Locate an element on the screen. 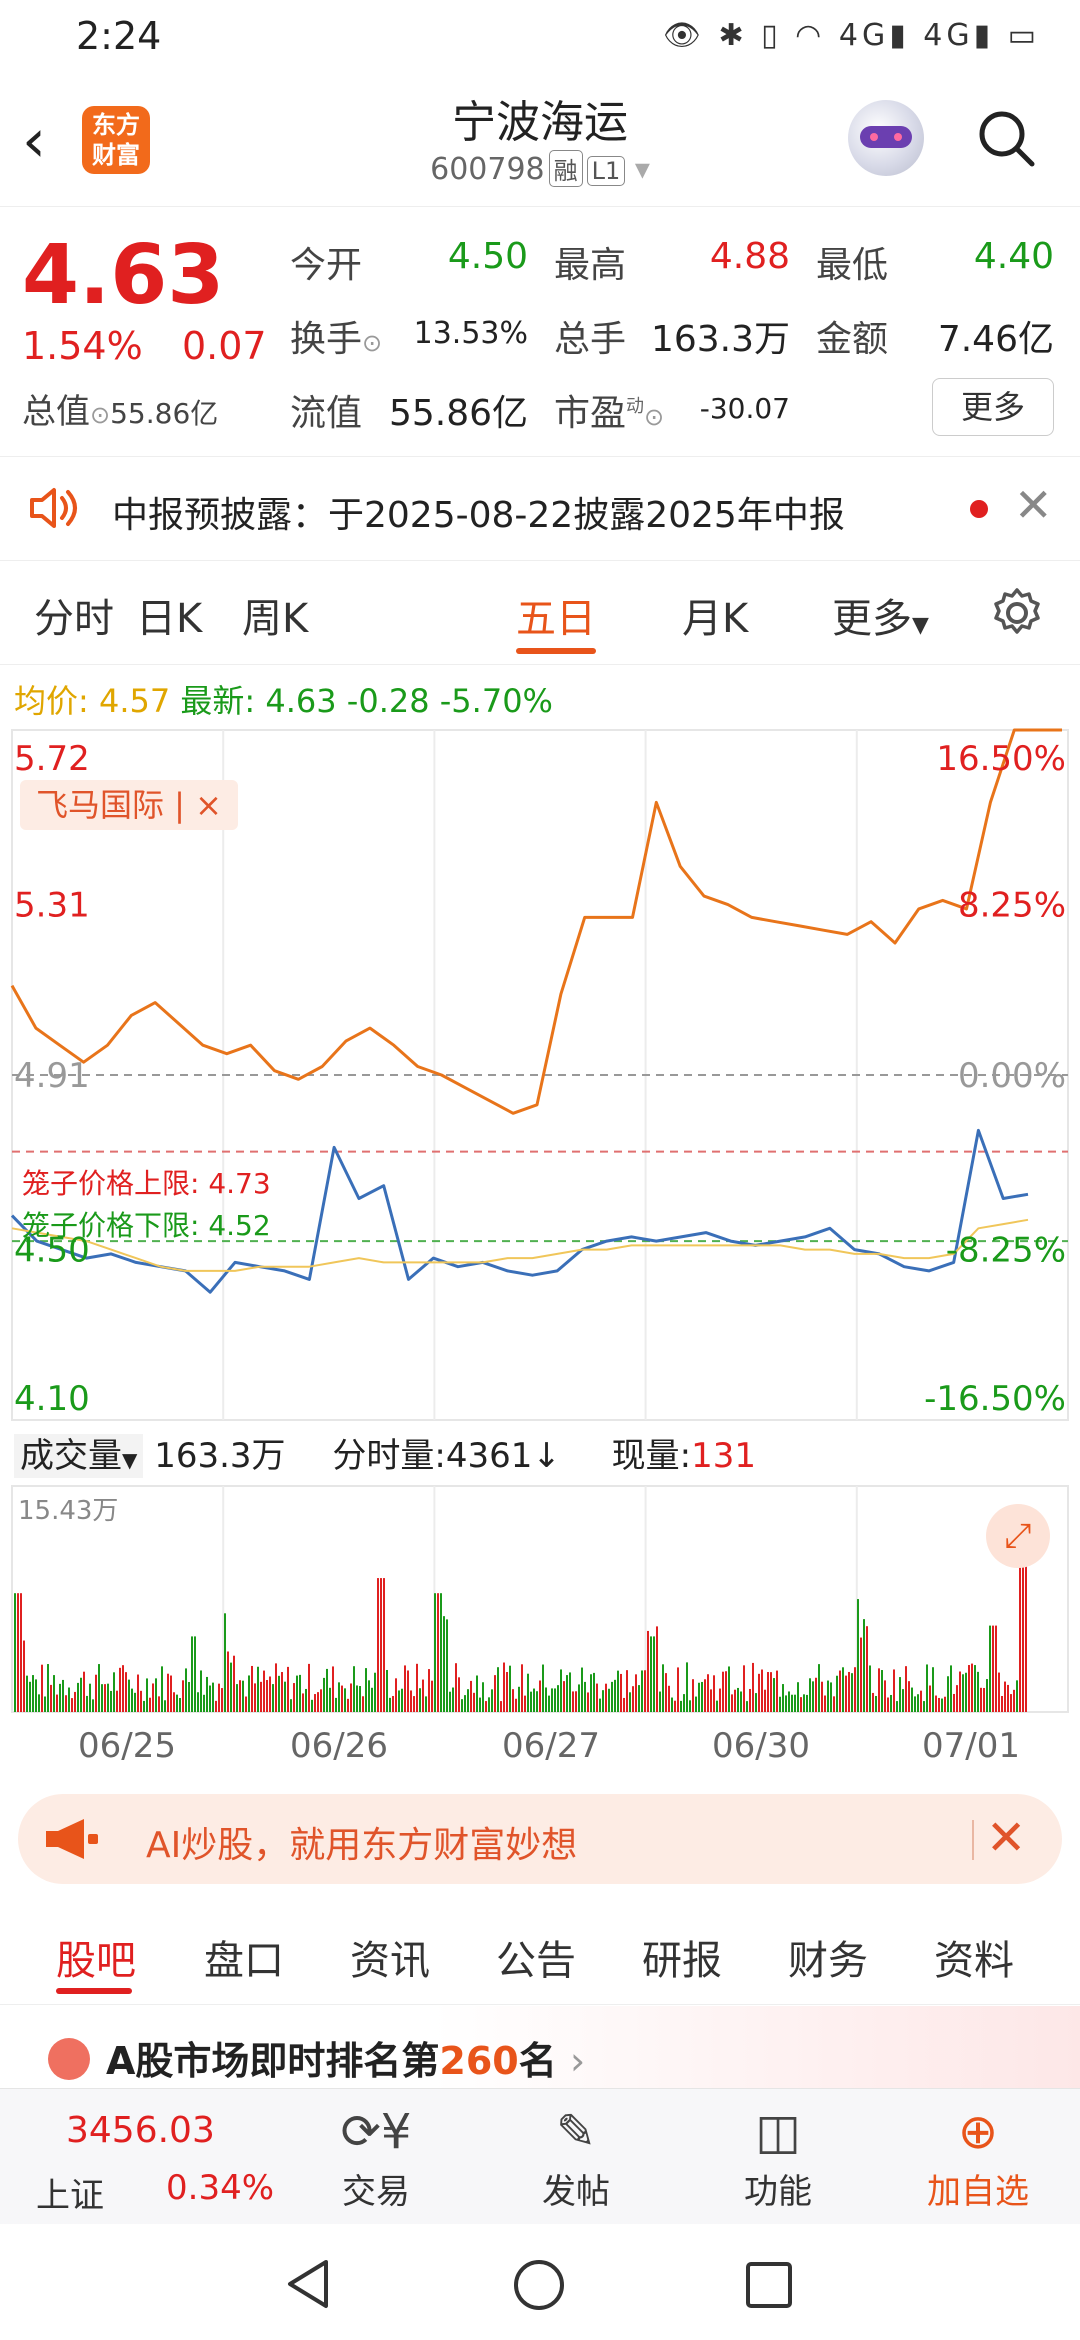 This screenshot has width=1080, height=2340. tab-announcement: 公告 is located at coordinates (536, 1957).